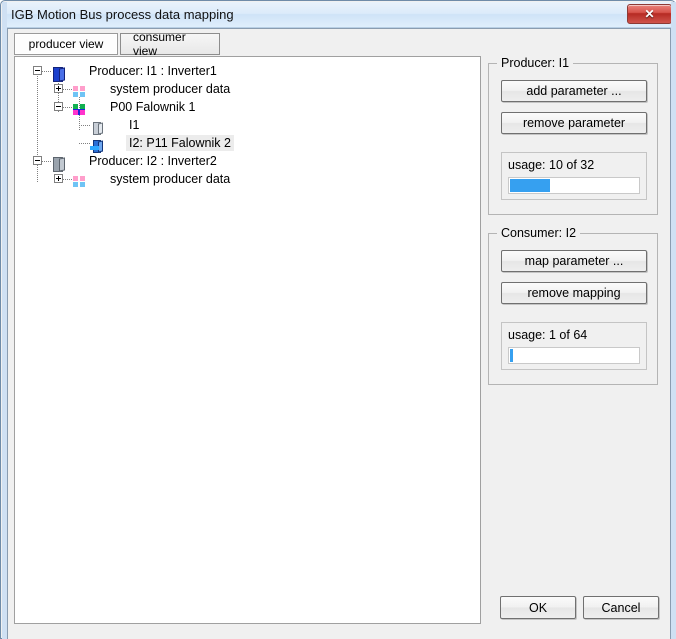  What do you see at coordinates (97, 145) in the screenshot?
I see `mapped-parameter-icon` at bounding box center [97, 145].